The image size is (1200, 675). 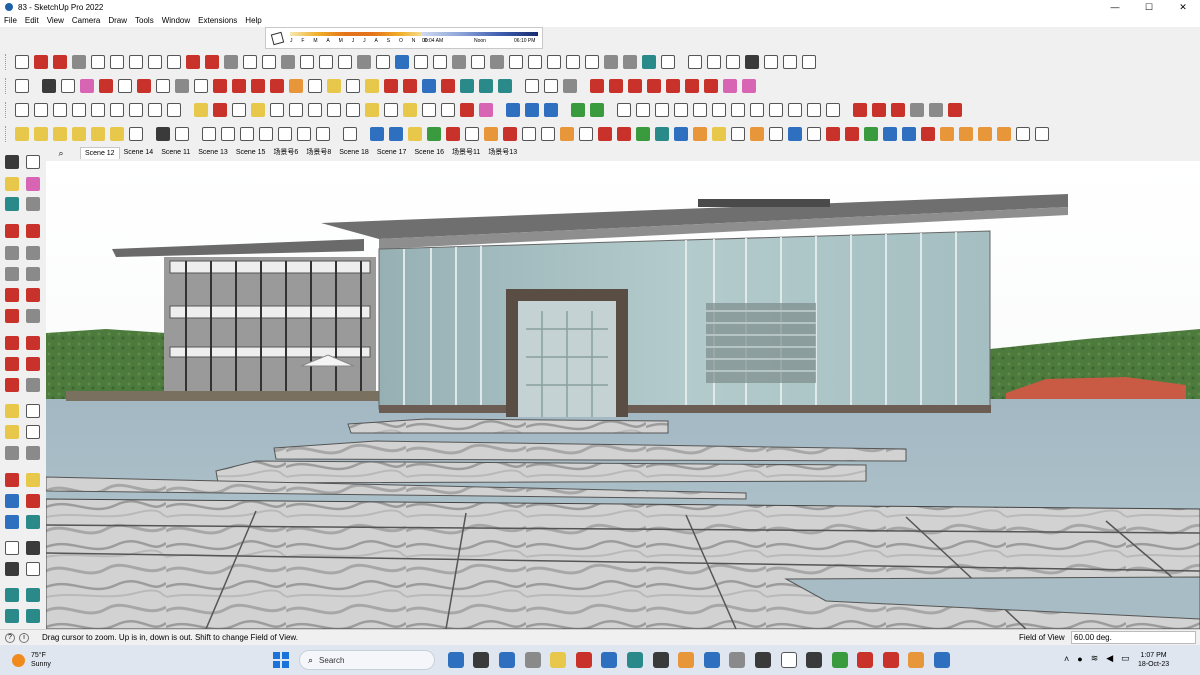 I want to click on plus-green-icon, so click(x=642, y=133).